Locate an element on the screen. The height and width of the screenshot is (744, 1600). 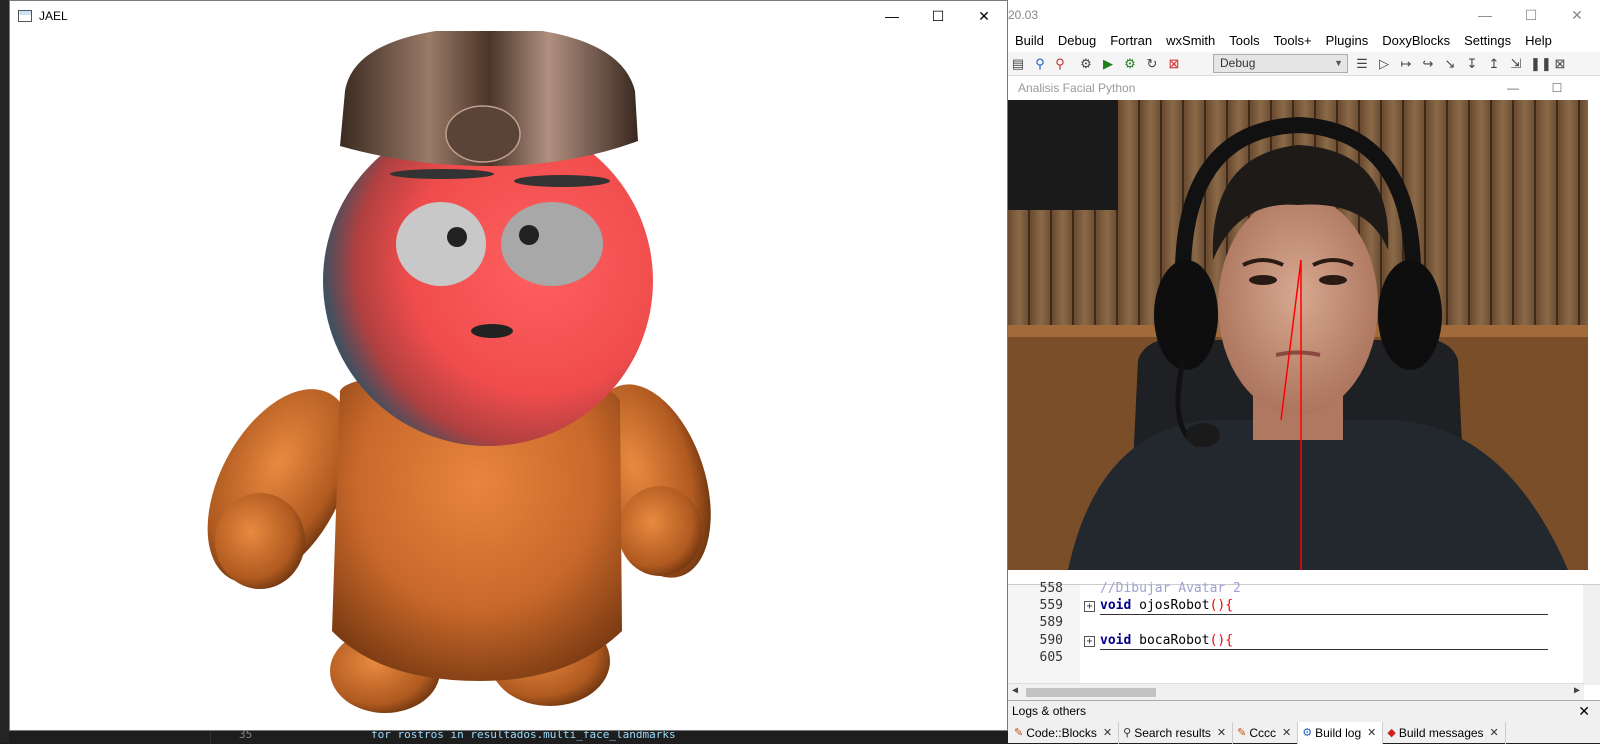
function-name: bocaRobot is located at coordinates (1174, 640).